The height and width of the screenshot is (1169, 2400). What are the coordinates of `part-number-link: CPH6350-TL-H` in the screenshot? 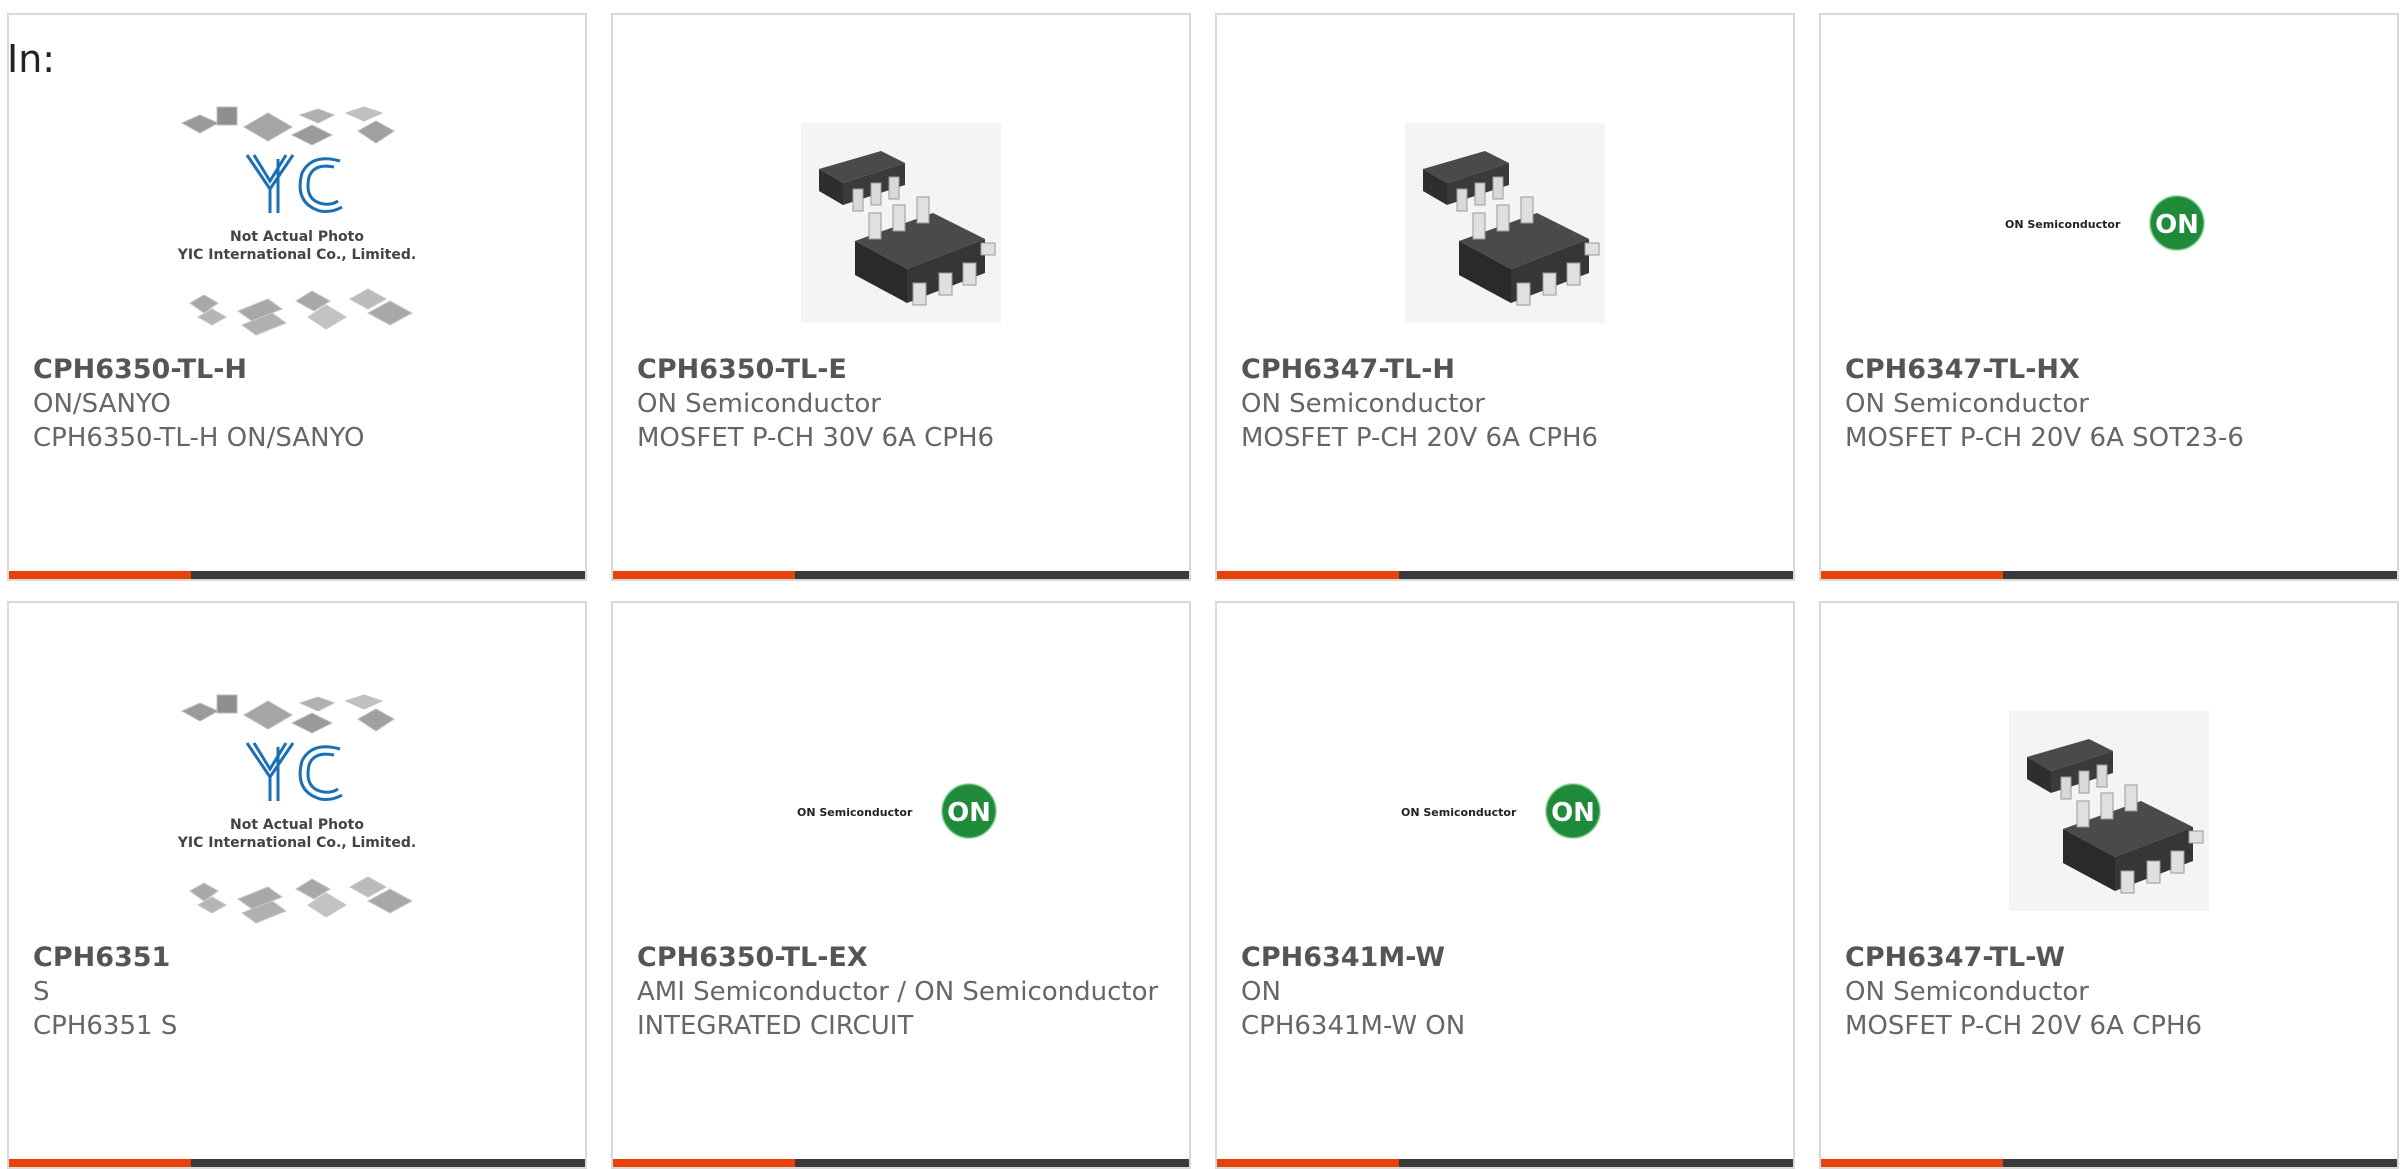 It's located at (299, 370).